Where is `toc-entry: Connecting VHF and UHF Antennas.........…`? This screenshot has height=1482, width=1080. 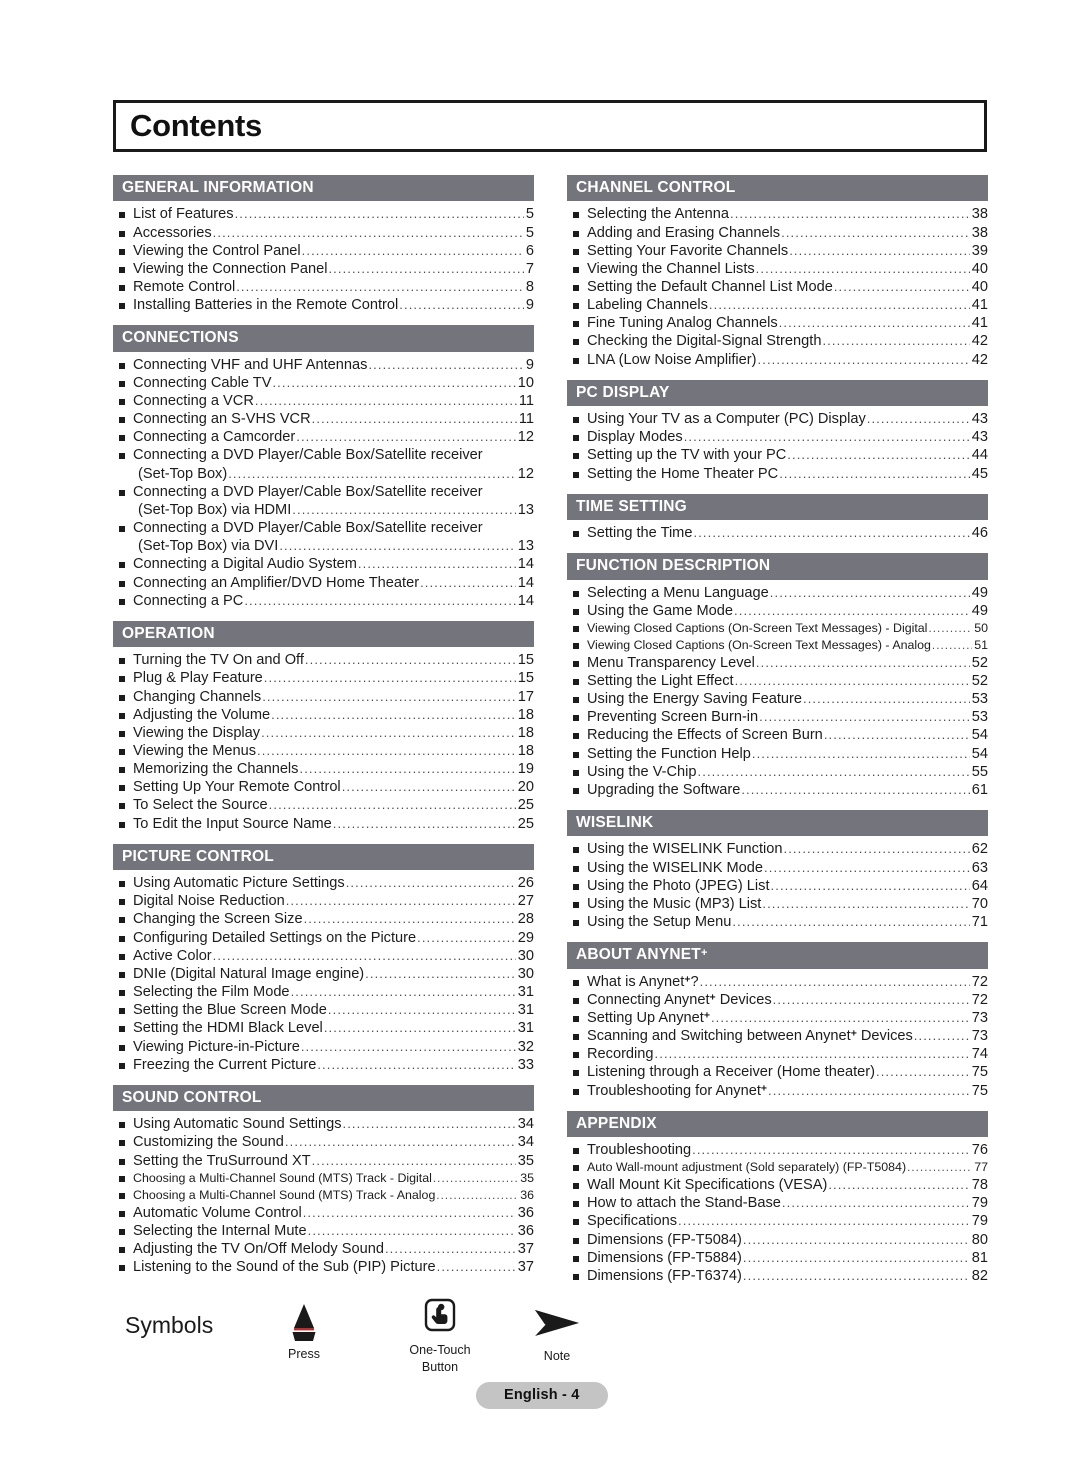
toc-entry: Connecting VHF and UHF Antennas.........… is located at coordinates (323, 365).